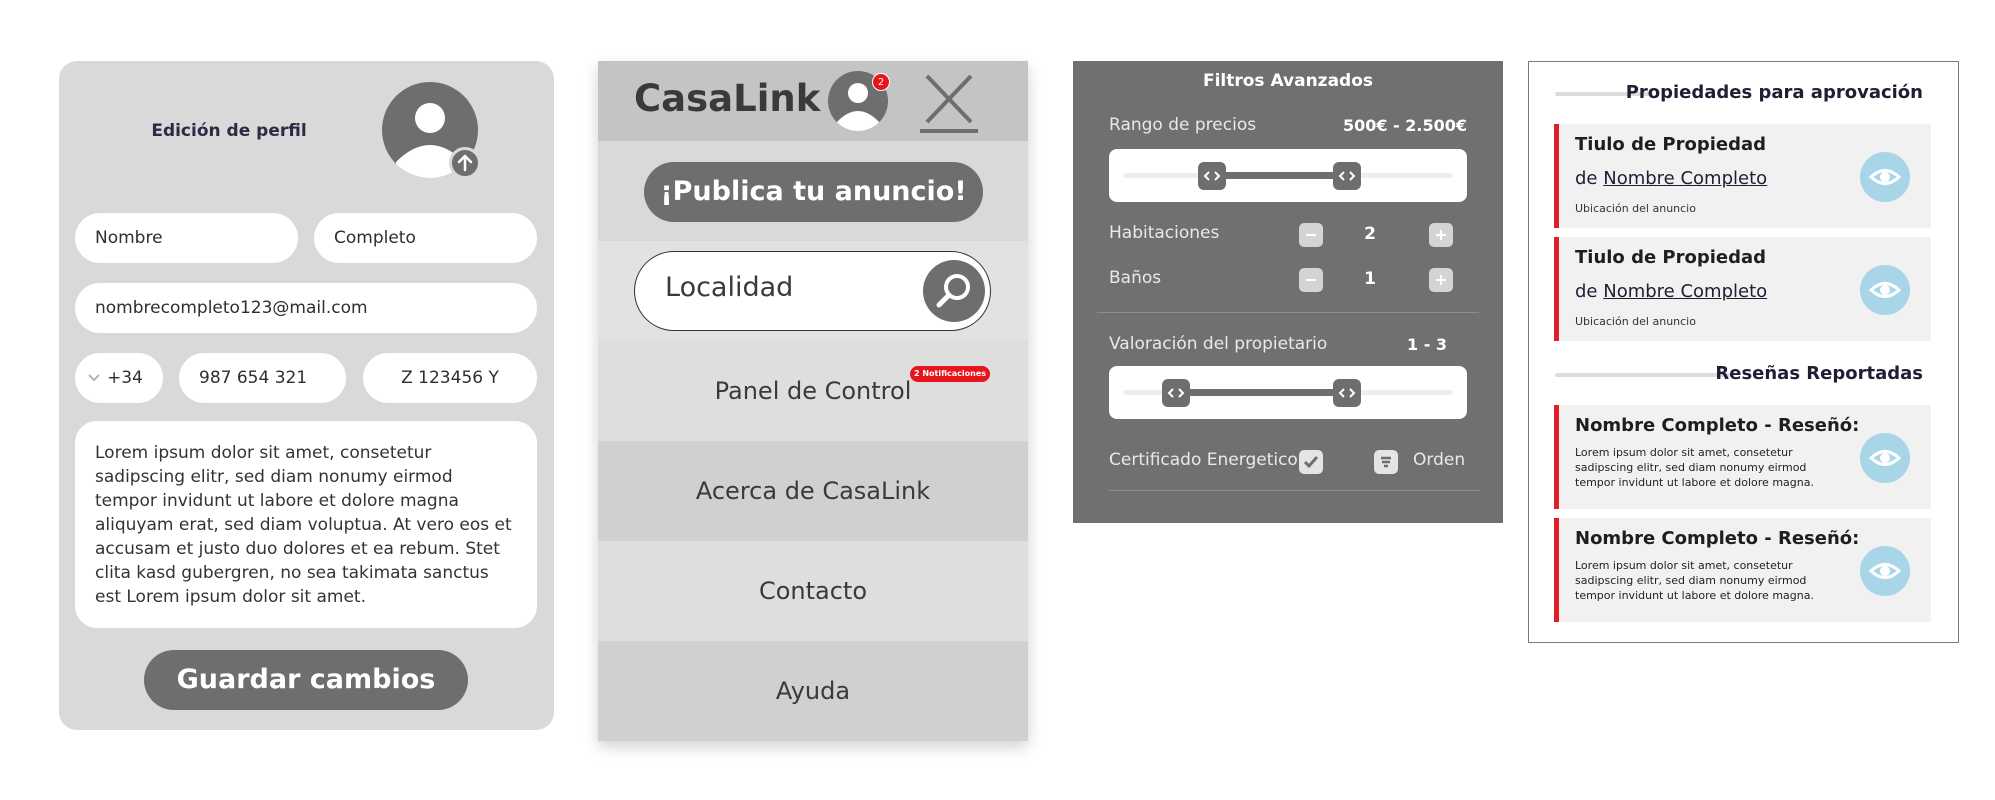 The height and width of the screenshot is (800, 1995). What do you see at coordinates (186, 238) in the screenshot?
I see `first-name-field: Nombre` at bounding box center [186, 238].